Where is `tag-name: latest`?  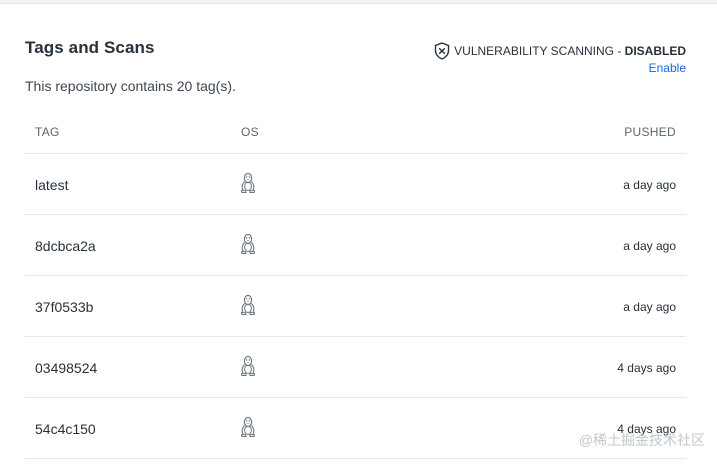 tag-name: latest is located at coordinates (51, 185).